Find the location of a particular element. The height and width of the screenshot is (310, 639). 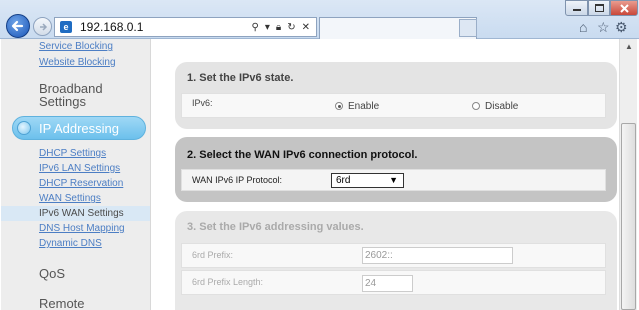

minimize-icon is located at coordinates (576, 10).